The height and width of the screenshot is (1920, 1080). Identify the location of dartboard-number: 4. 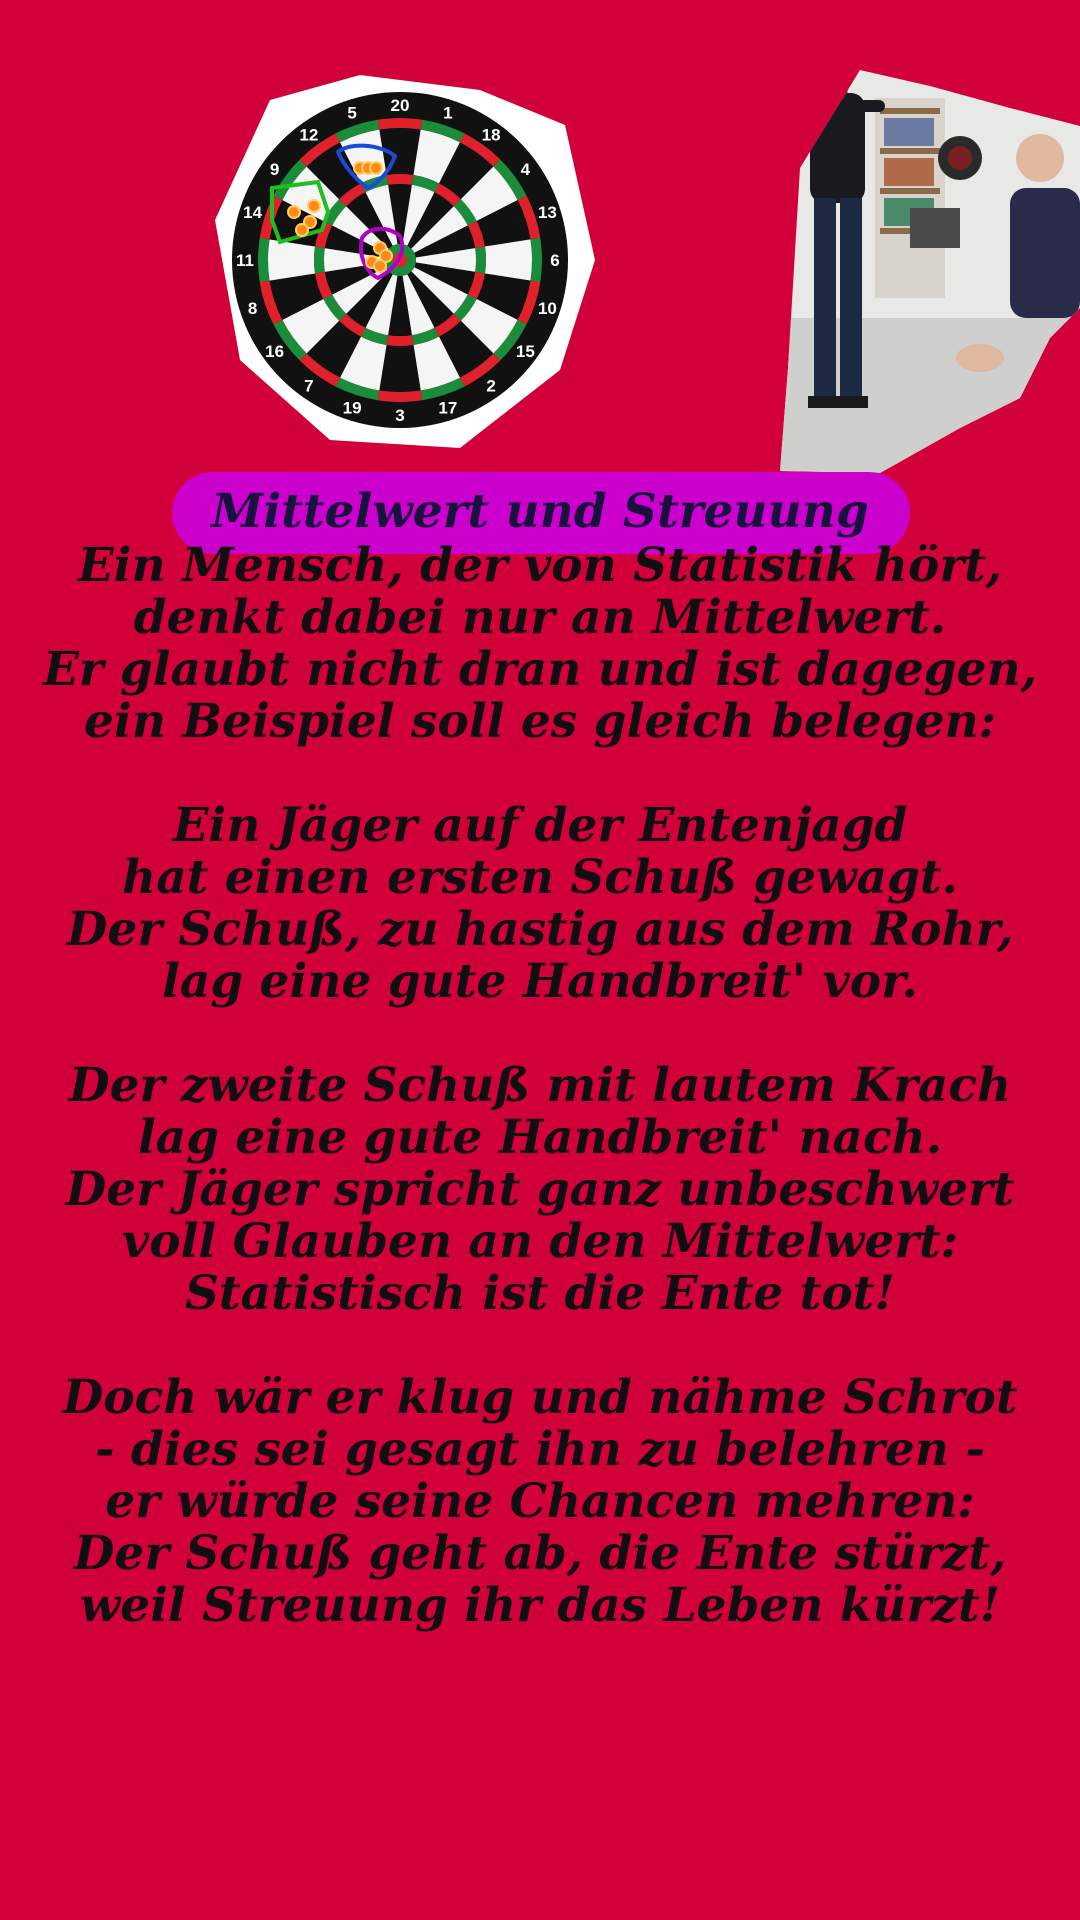
(526, 169).